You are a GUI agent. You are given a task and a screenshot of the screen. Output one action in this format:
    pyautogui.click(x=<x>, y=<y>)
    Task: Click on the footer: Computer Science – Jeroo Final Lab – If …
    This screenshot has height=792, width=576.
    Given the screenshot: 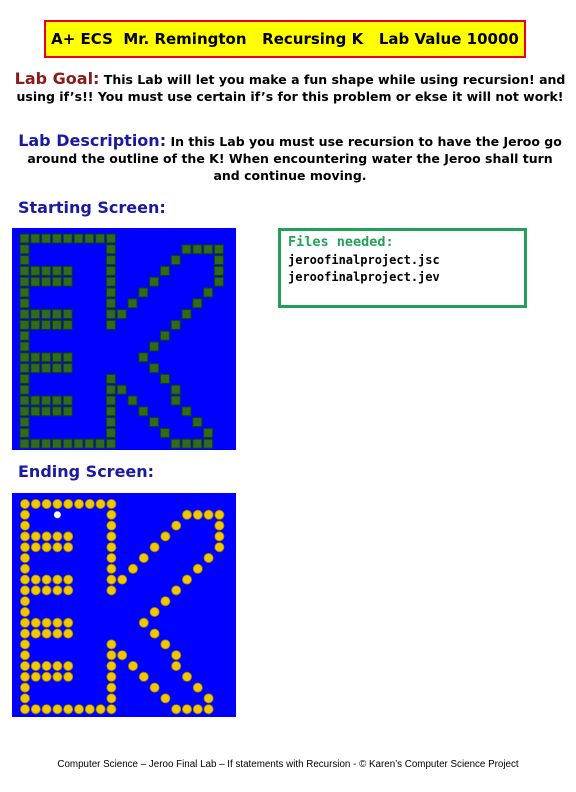 What is the action you would take?
    pyautogui.click(x=288, y=764)
    